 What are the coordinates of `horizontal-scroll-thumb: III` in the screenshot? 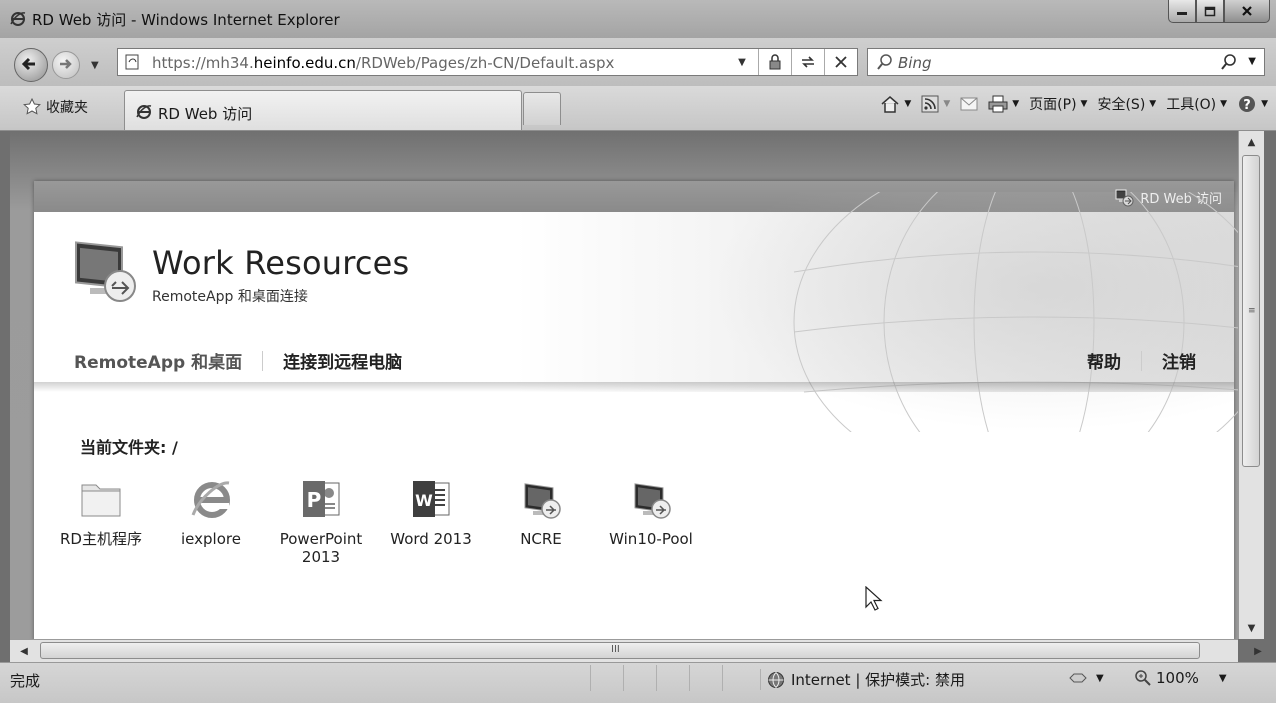 It's located at (620, 650).